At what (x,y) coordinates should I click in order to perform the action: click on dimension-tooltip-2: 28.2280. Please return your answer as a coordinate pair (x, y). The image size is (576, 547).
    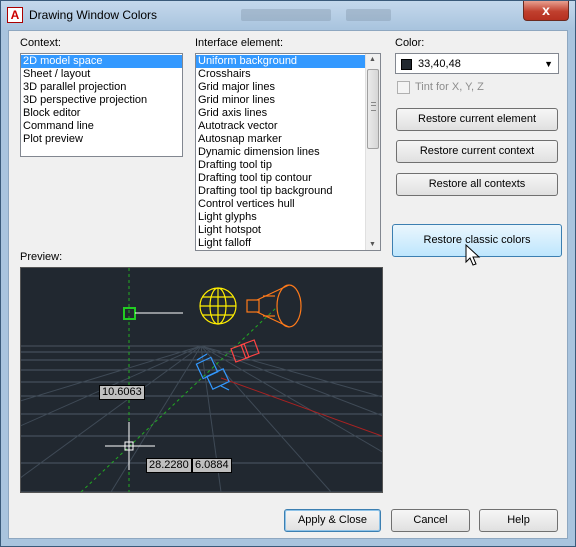
    Looking at the image, I should click on (169, 465).